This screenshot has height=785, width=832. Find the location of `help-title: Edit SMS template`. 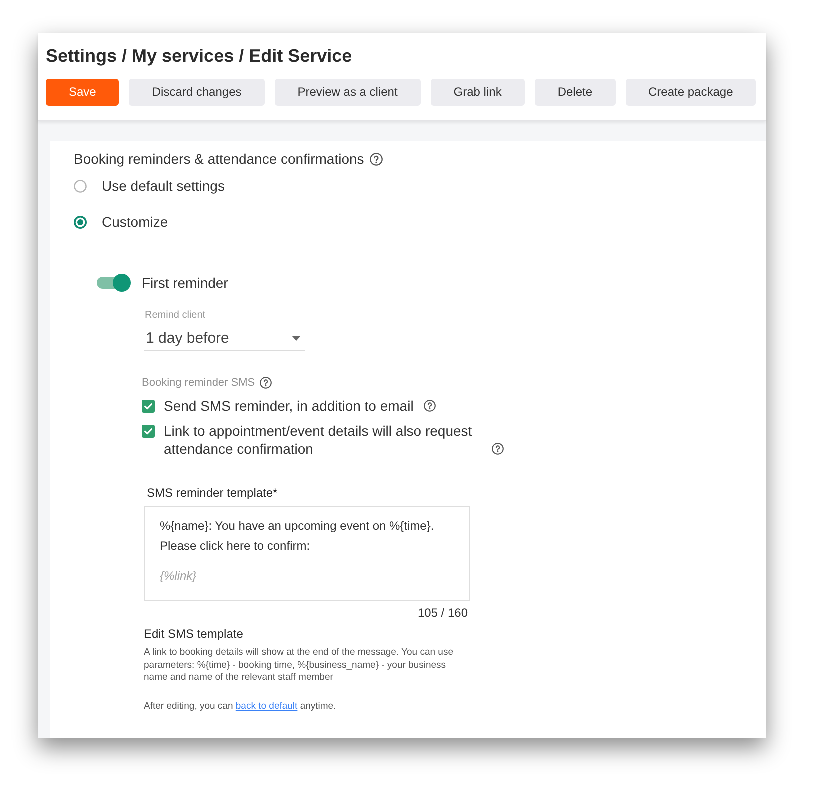

help-title: Edit SMS template is located at coordinates (194, 634).